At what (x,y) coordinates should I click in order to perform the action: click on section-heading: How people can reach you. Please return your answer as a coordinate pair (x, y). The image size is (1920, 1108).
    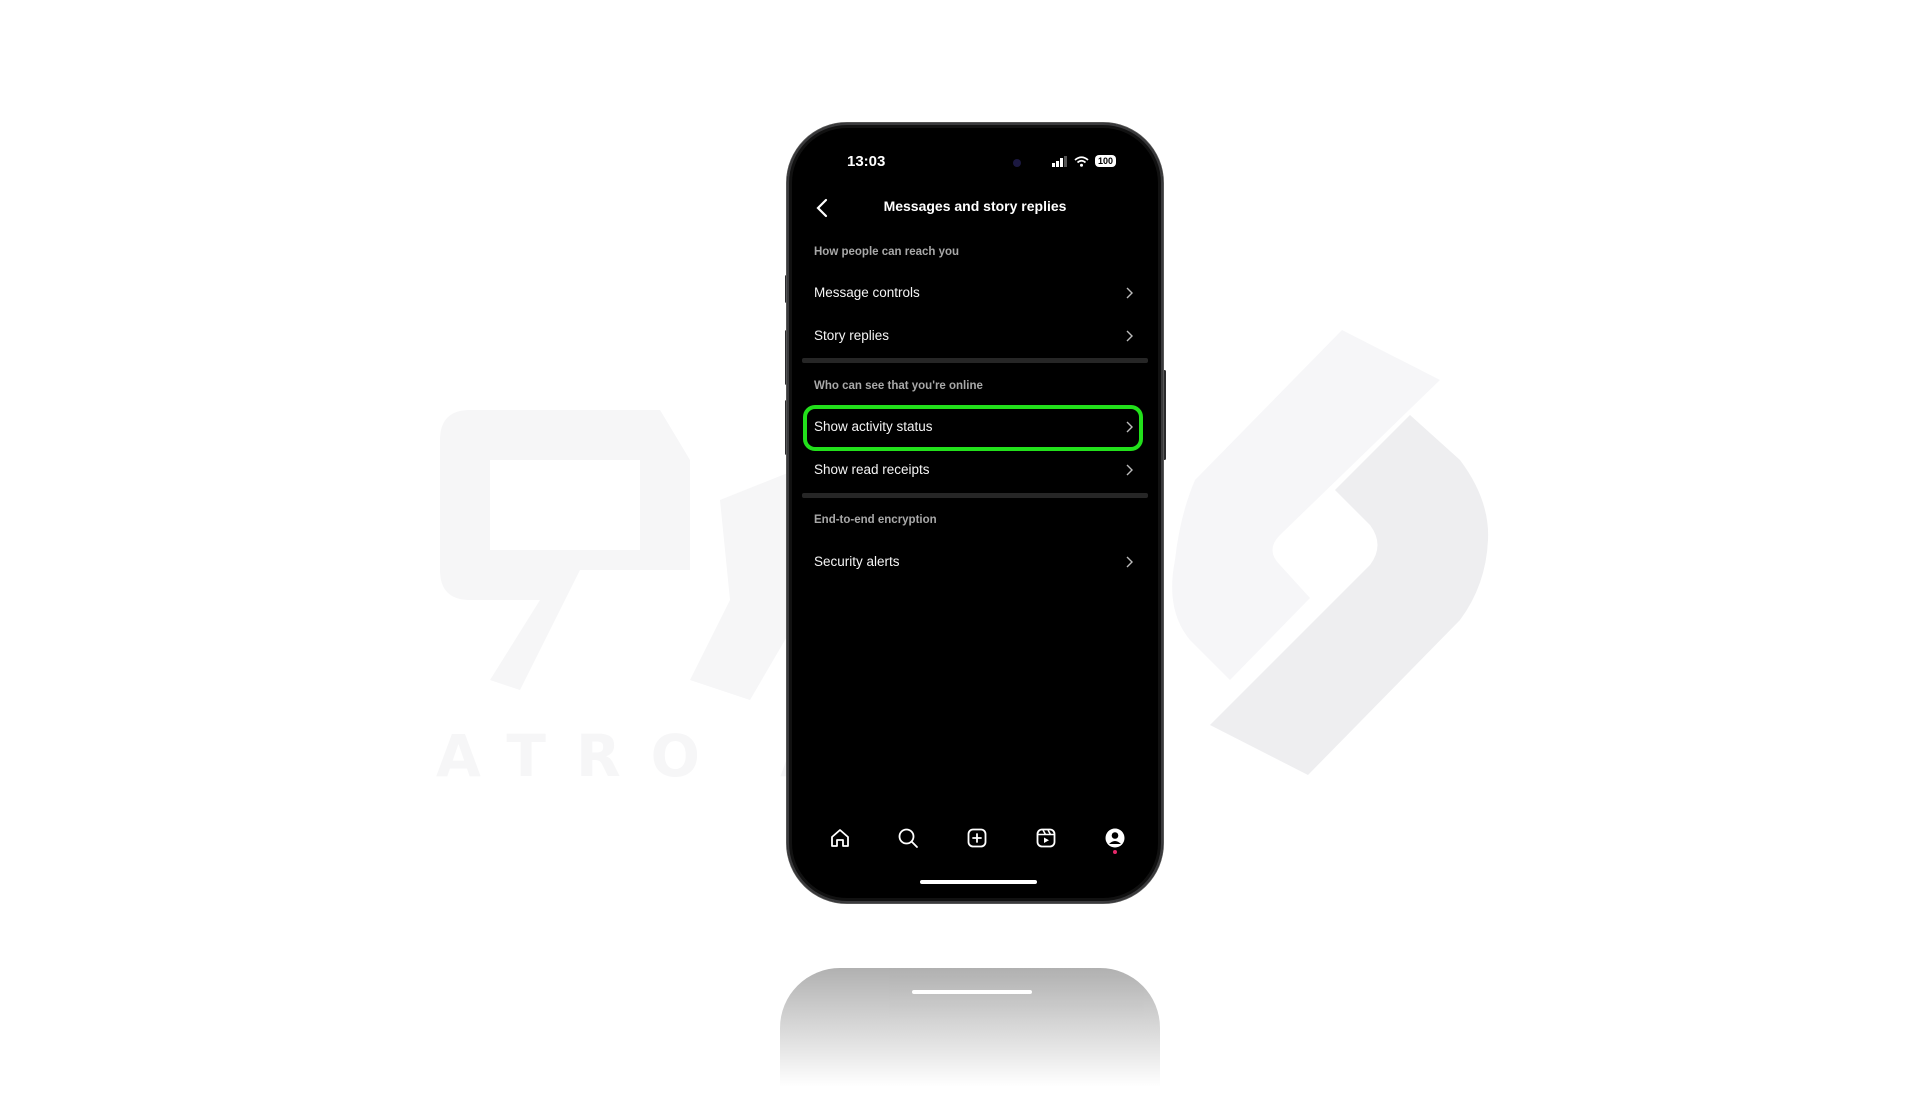
    Looking at the image, I should click on (887, 252).